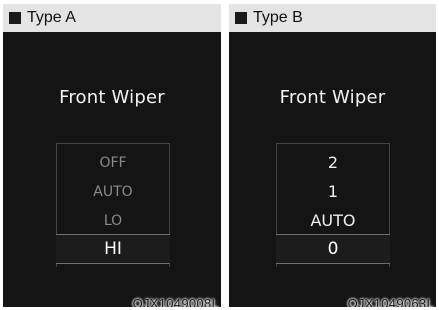 The width and height of the screenshot is (439, 310). I want to click on wiper-option-hi-selected: HI, so click(113, 249).